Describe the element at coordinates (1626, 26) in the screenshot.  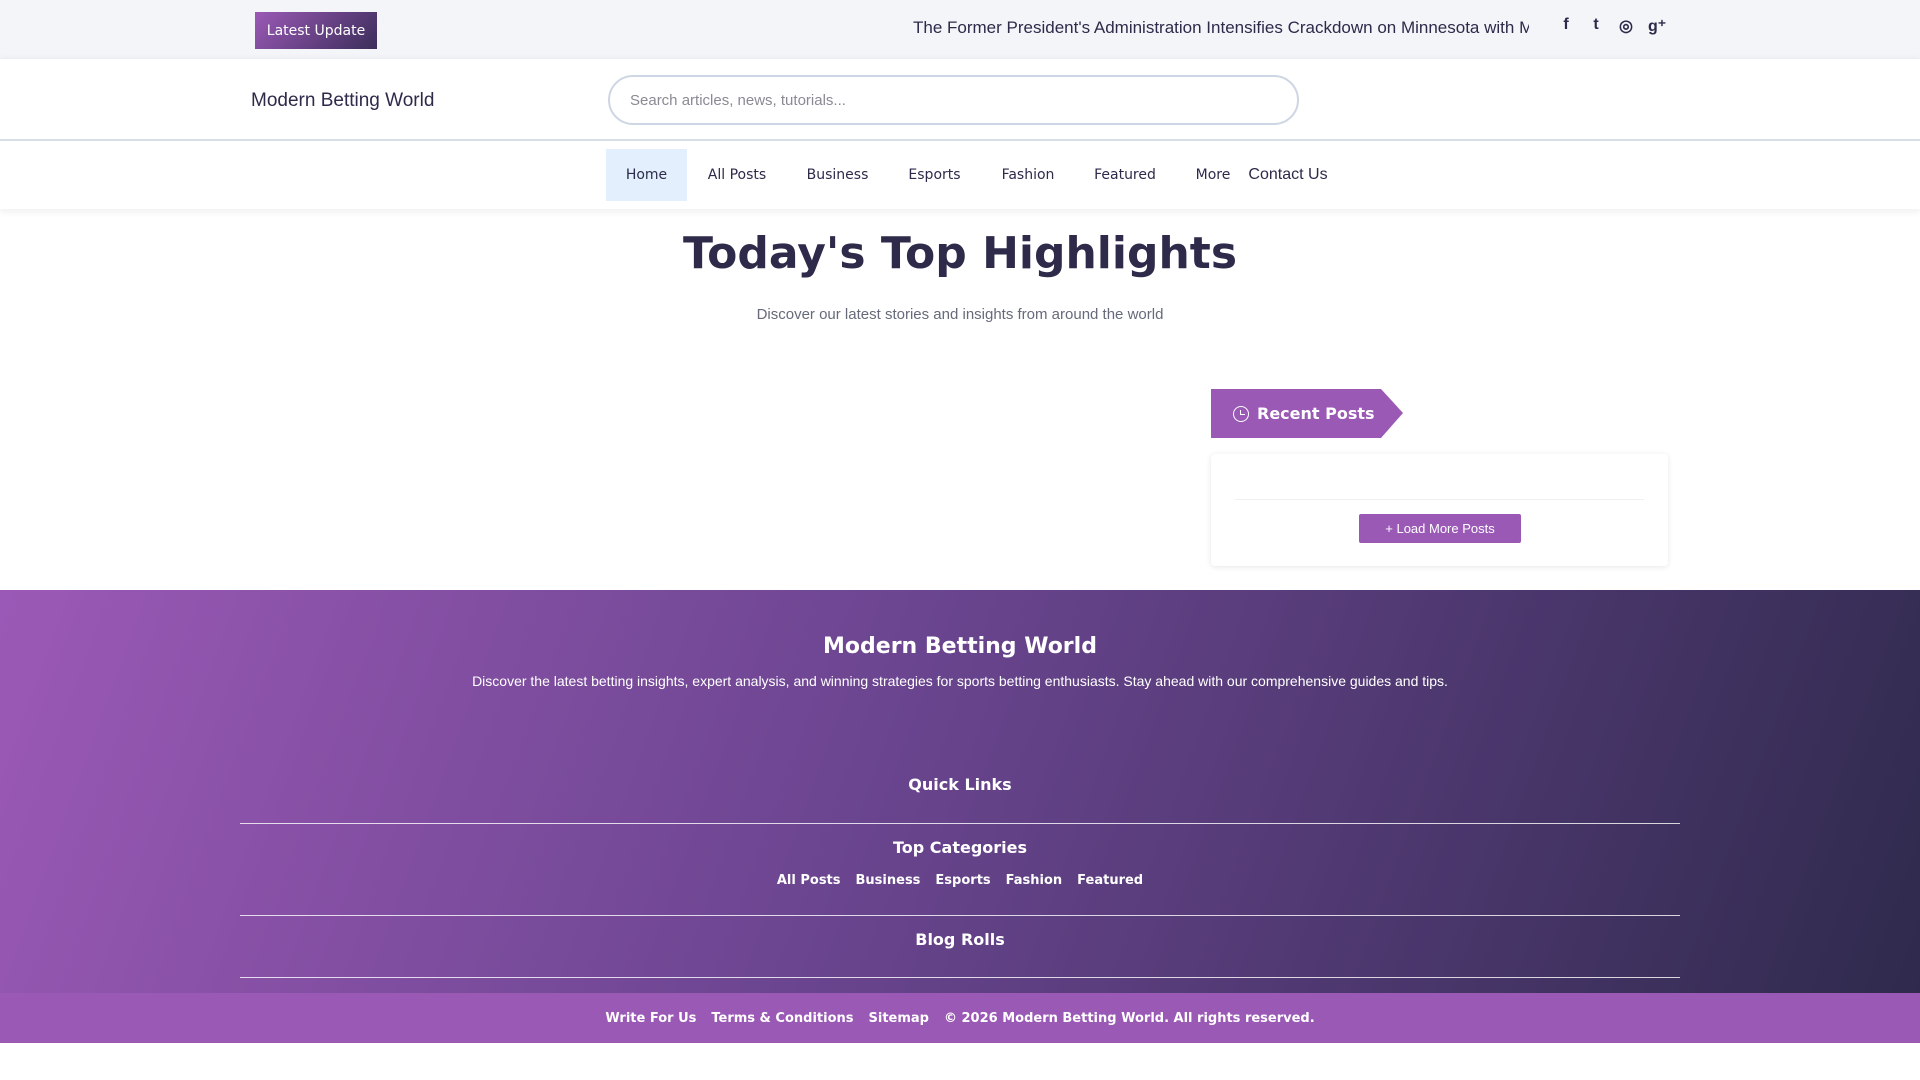
I see `instagram-icon: ◎` at that location.